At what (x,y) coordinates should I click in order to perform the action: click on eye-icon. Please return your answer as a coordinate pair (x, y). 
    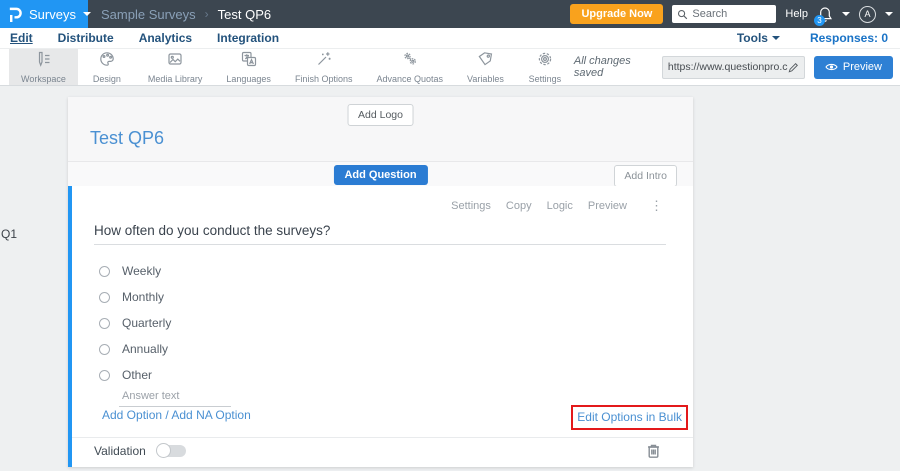
    Looking at the image, I should click on (831, 67).